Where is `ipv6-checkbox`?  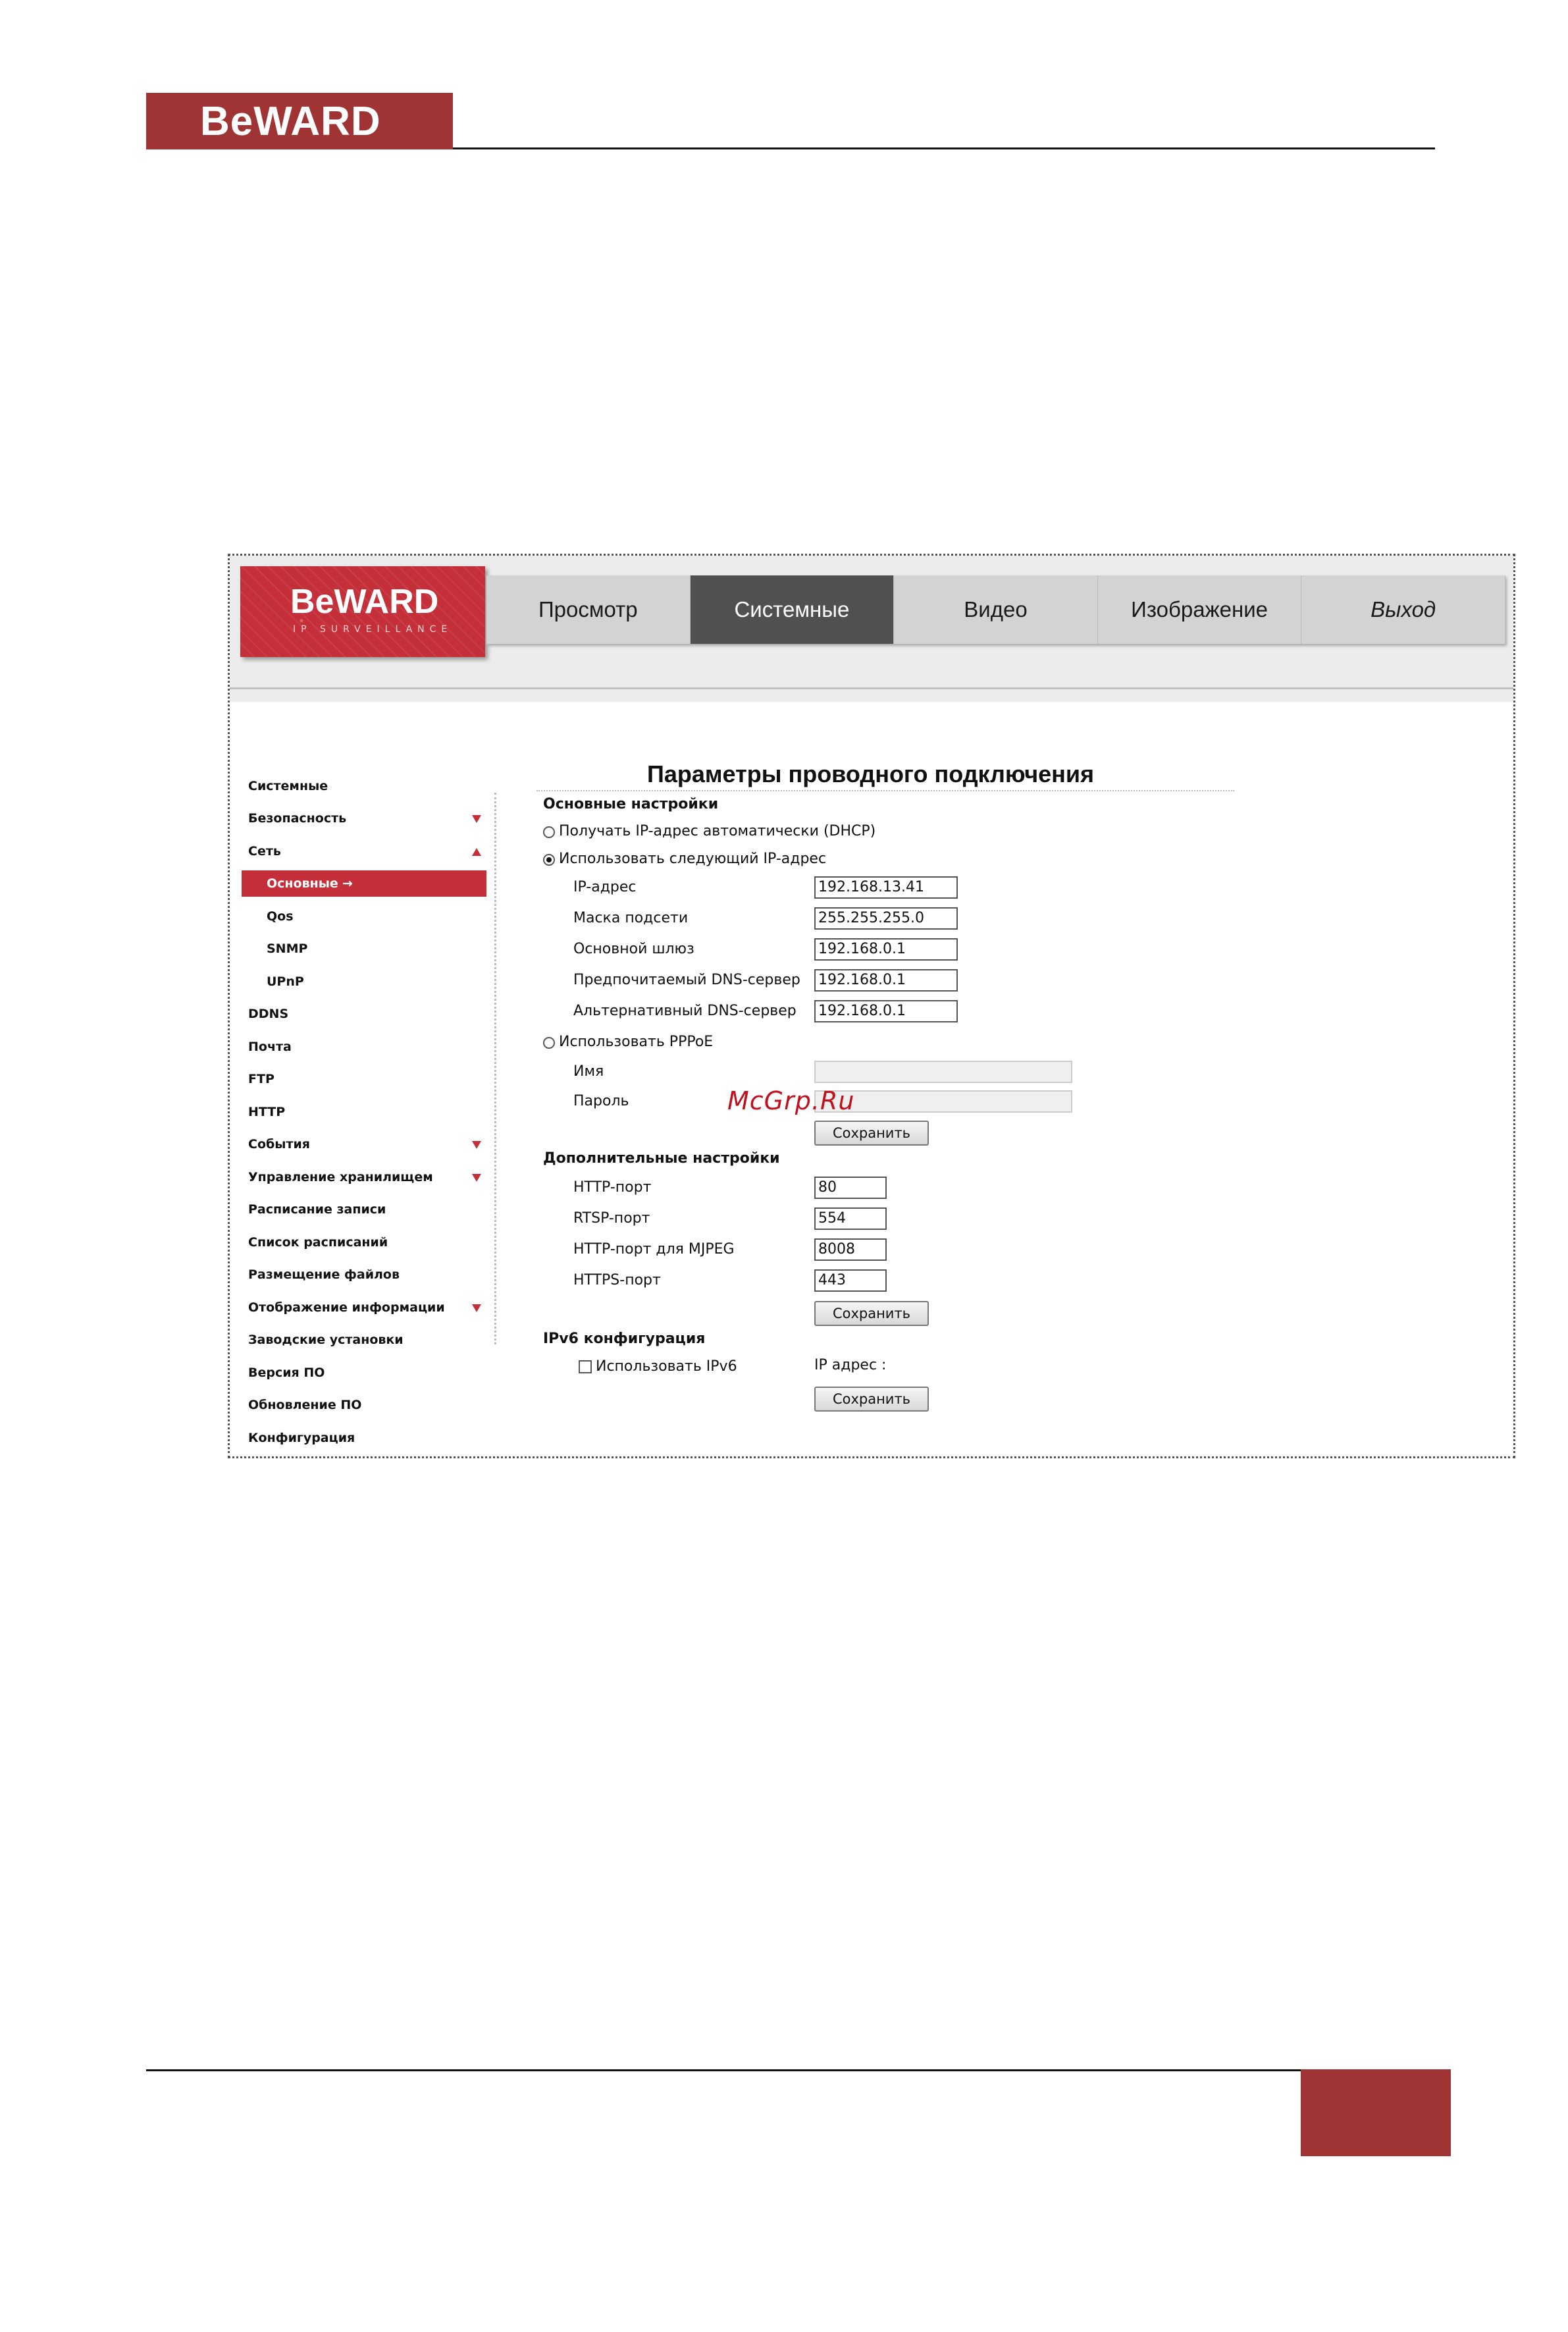 ipv6-checkbox is located at coordinates (585, 1366).